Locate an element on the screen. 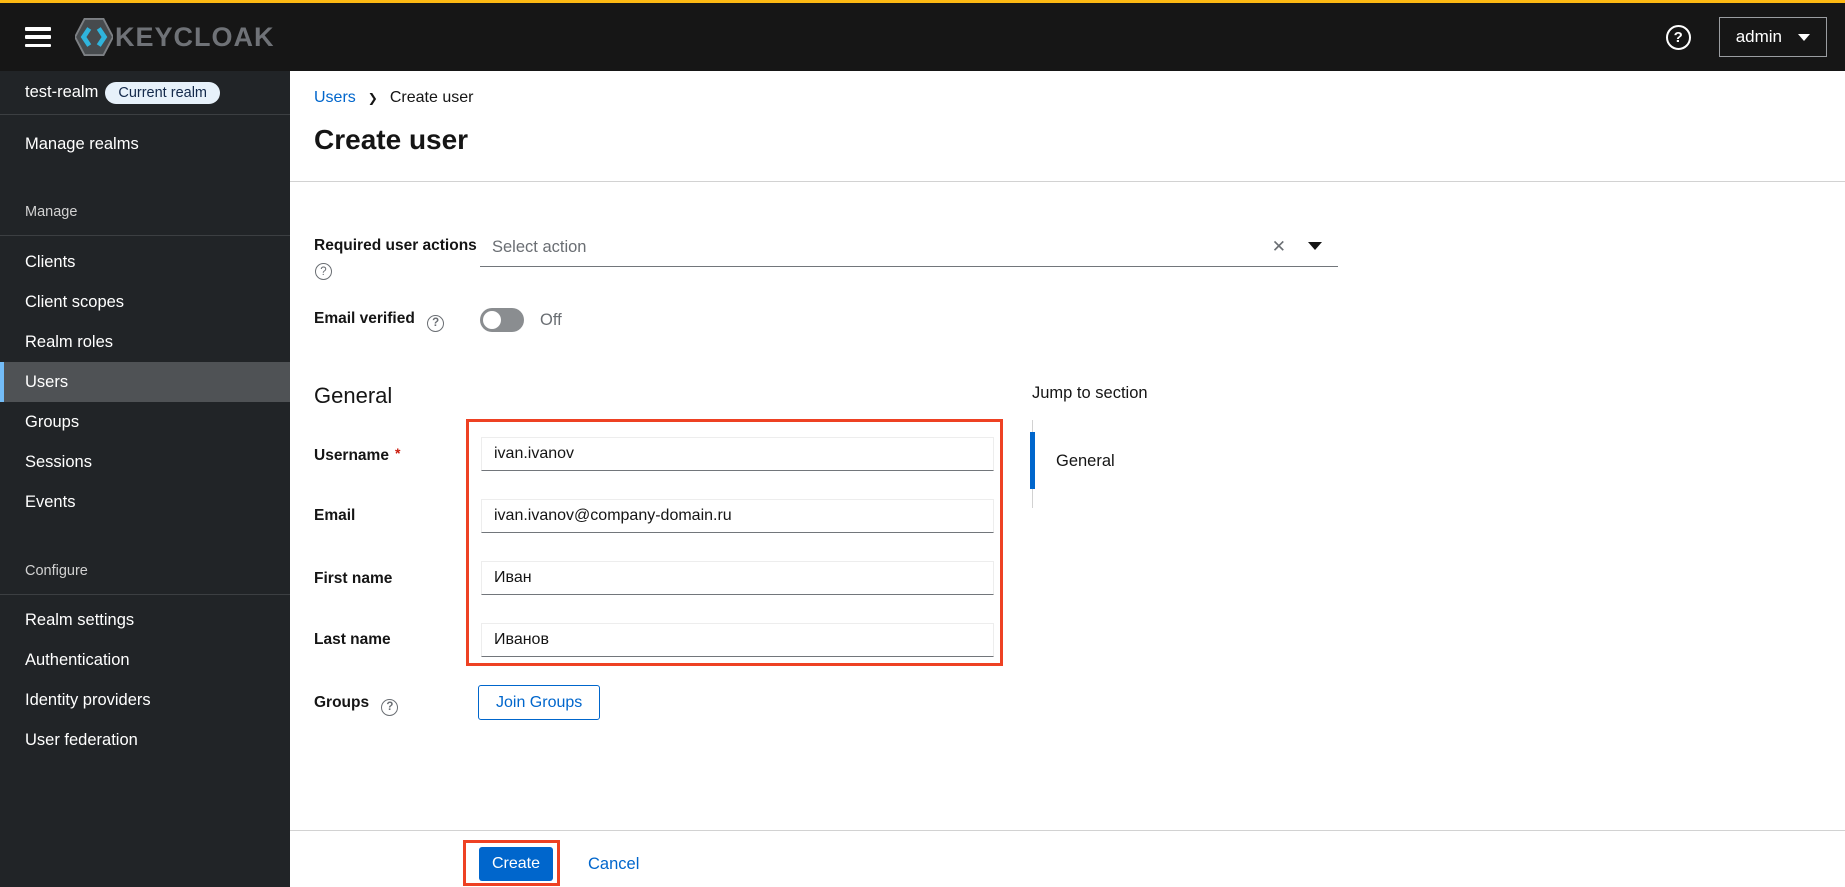 The height and width of the screenshot is (887, 1845). realm-selector: test-realm Current realm is located at coordinates (145, 93).